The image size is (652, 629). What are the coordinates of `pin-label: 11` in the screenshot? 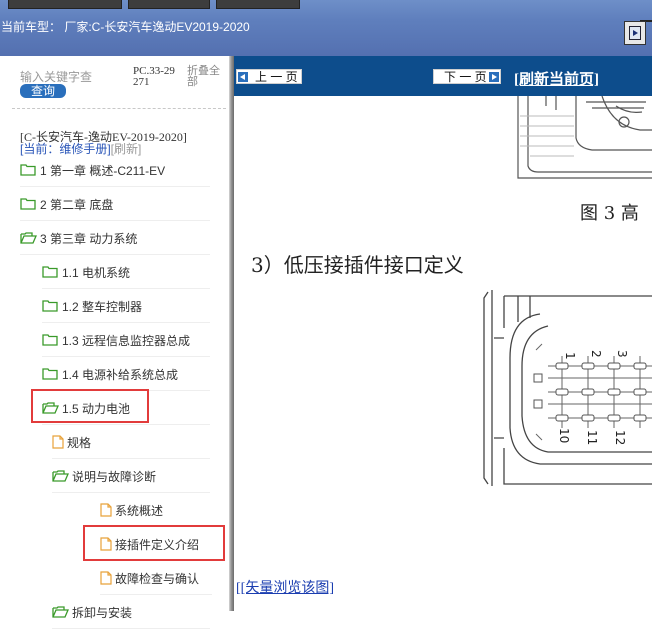 It's located at (592, 437).